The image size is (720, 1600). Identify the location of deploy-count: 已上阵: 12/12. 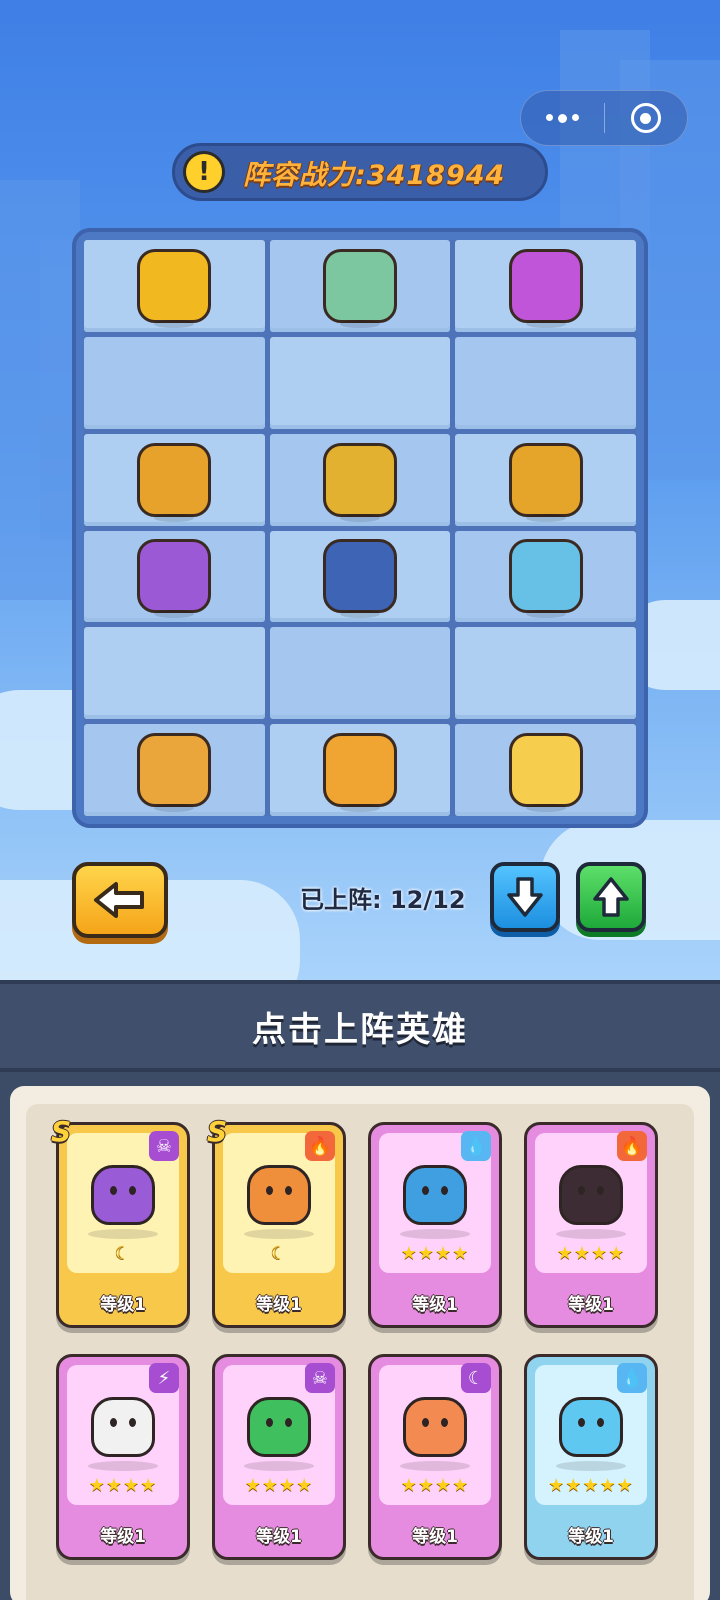
(383, 900).